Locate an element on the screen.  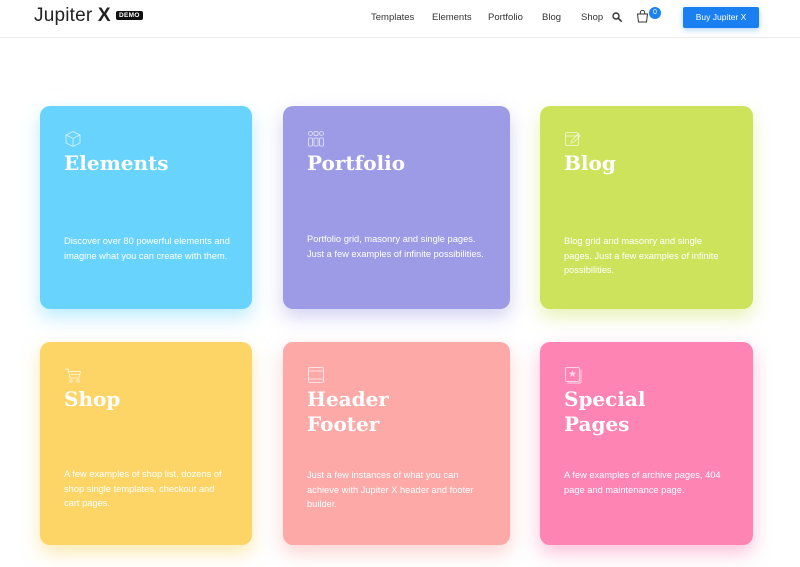
logo-text: Jupiter is located at coordinates (63, 15).